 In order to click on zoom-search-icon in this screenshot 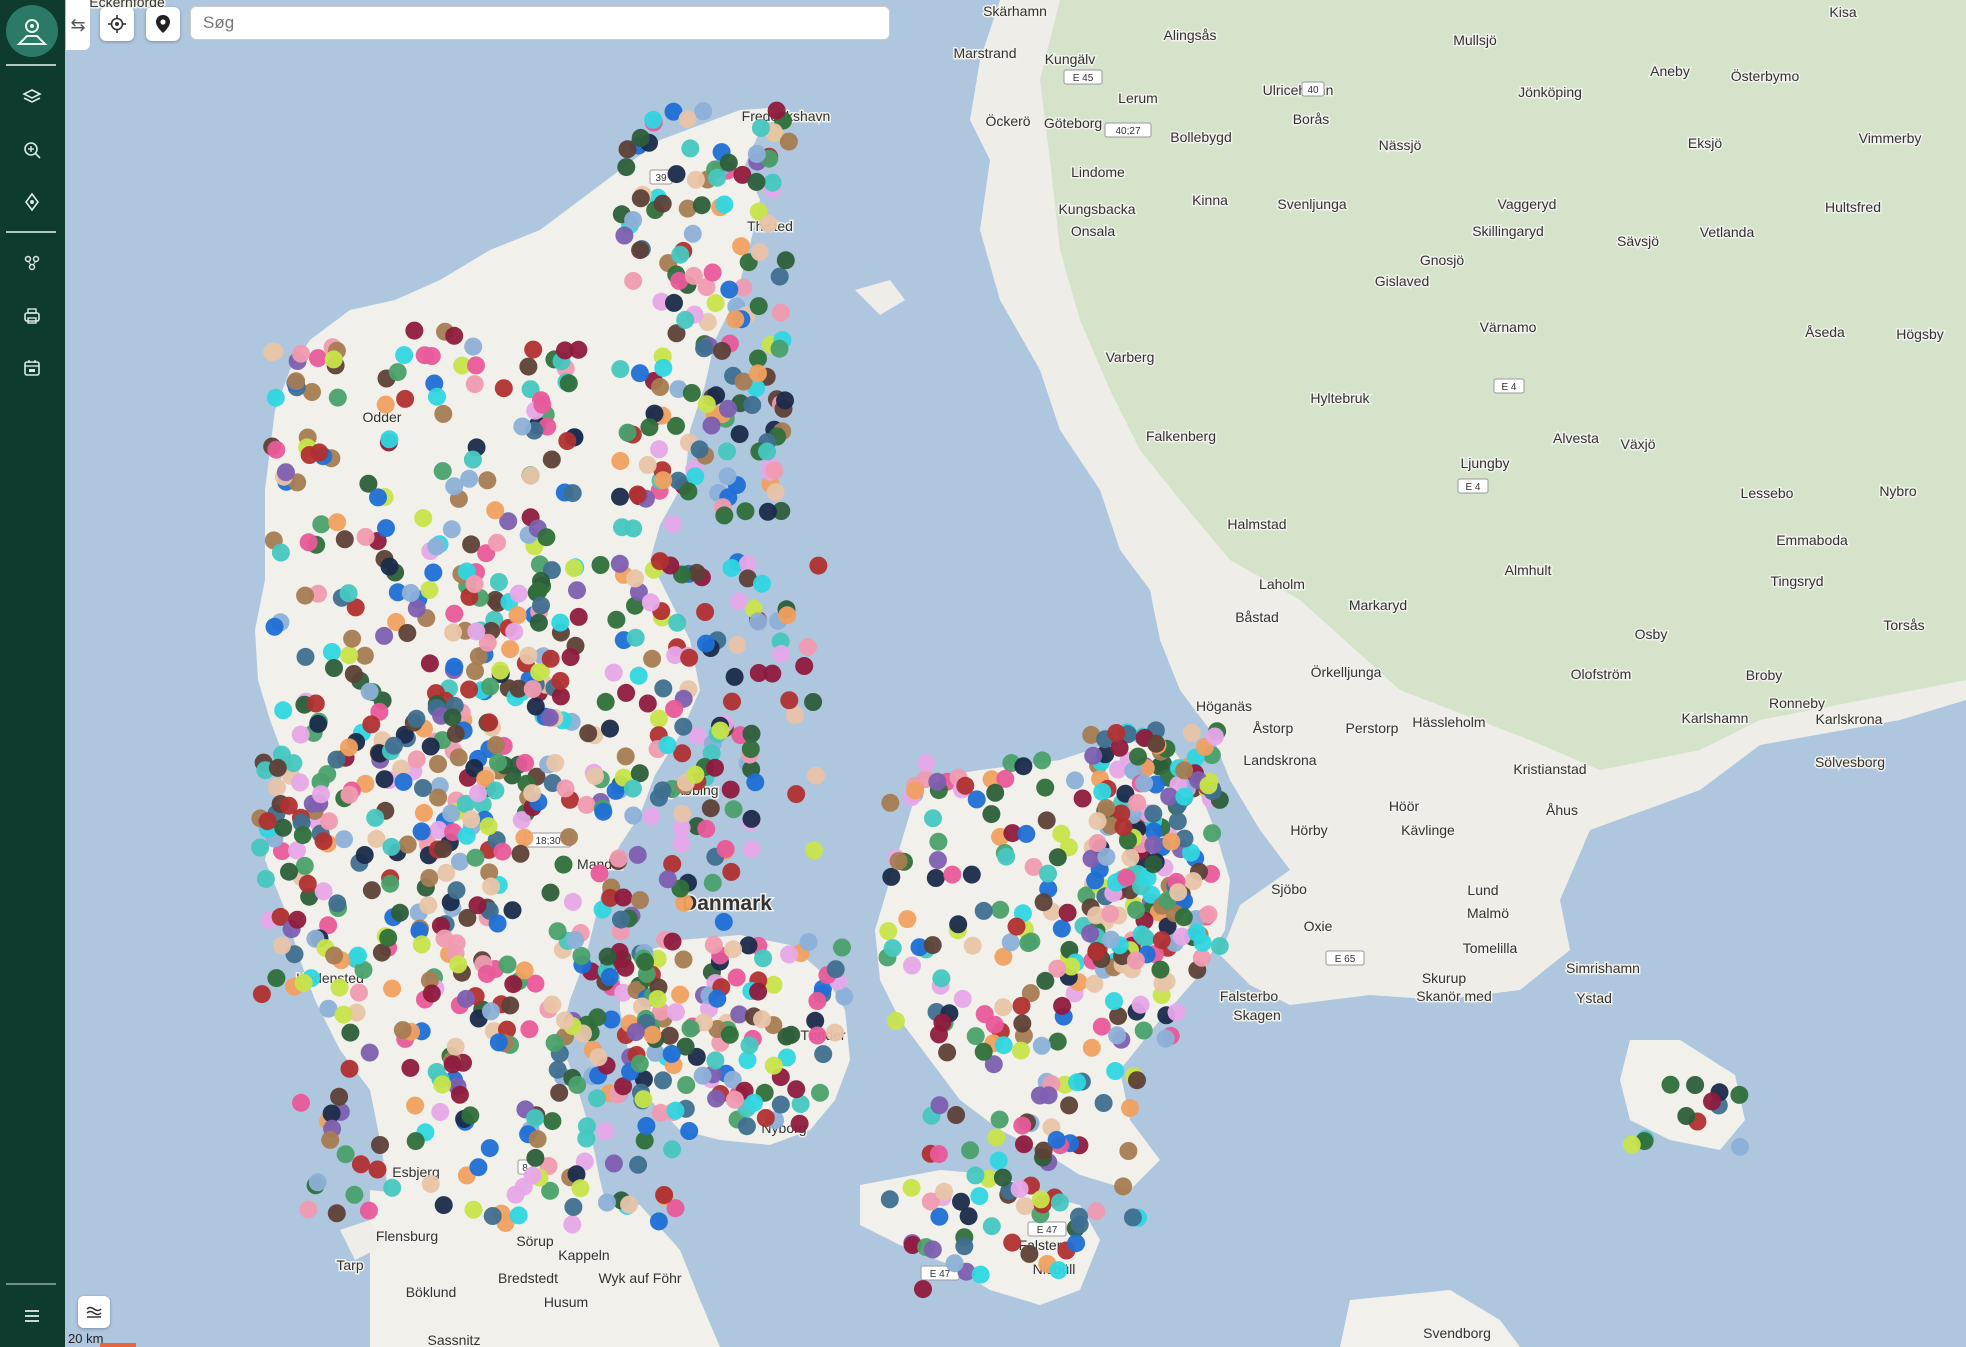, I will do `click(32, 150)`.